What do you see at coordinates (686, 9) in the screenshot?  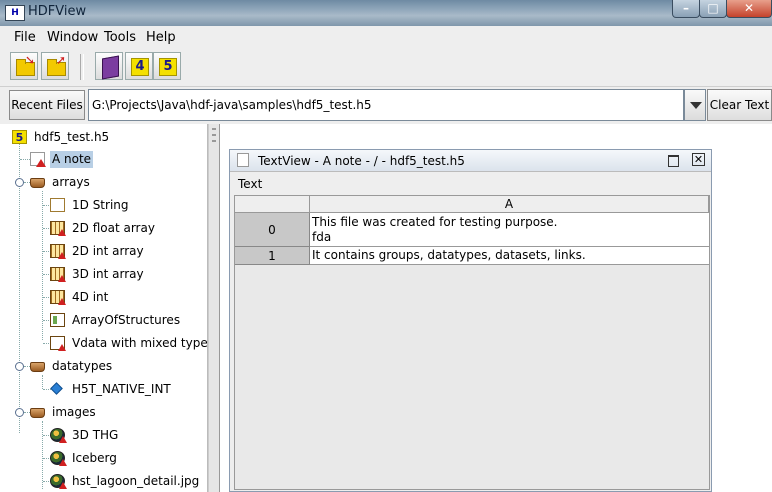 I see `minimize-button: –` at bounding box center [686, 9].